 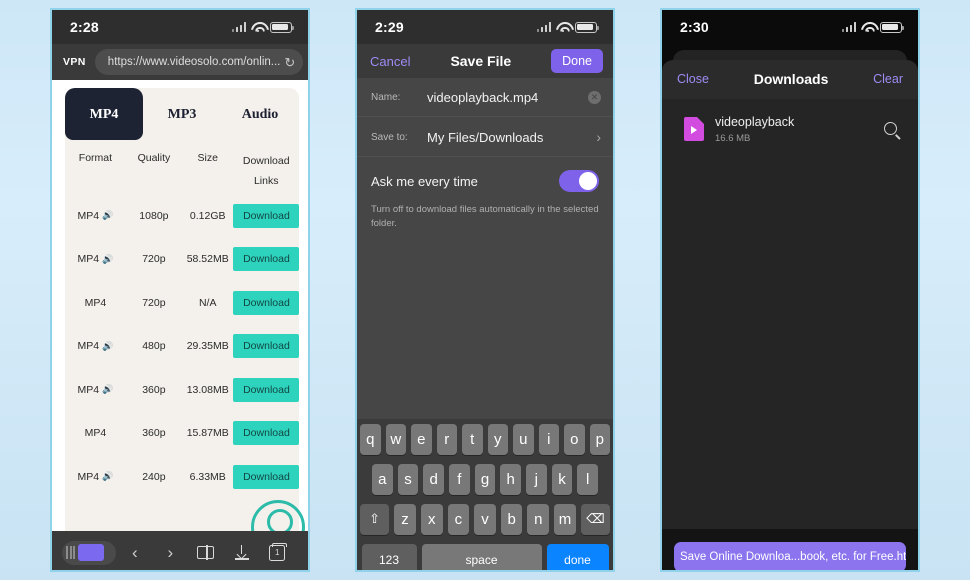 I want to click on shift-icon: ⇧, so click(x=375, y=519).